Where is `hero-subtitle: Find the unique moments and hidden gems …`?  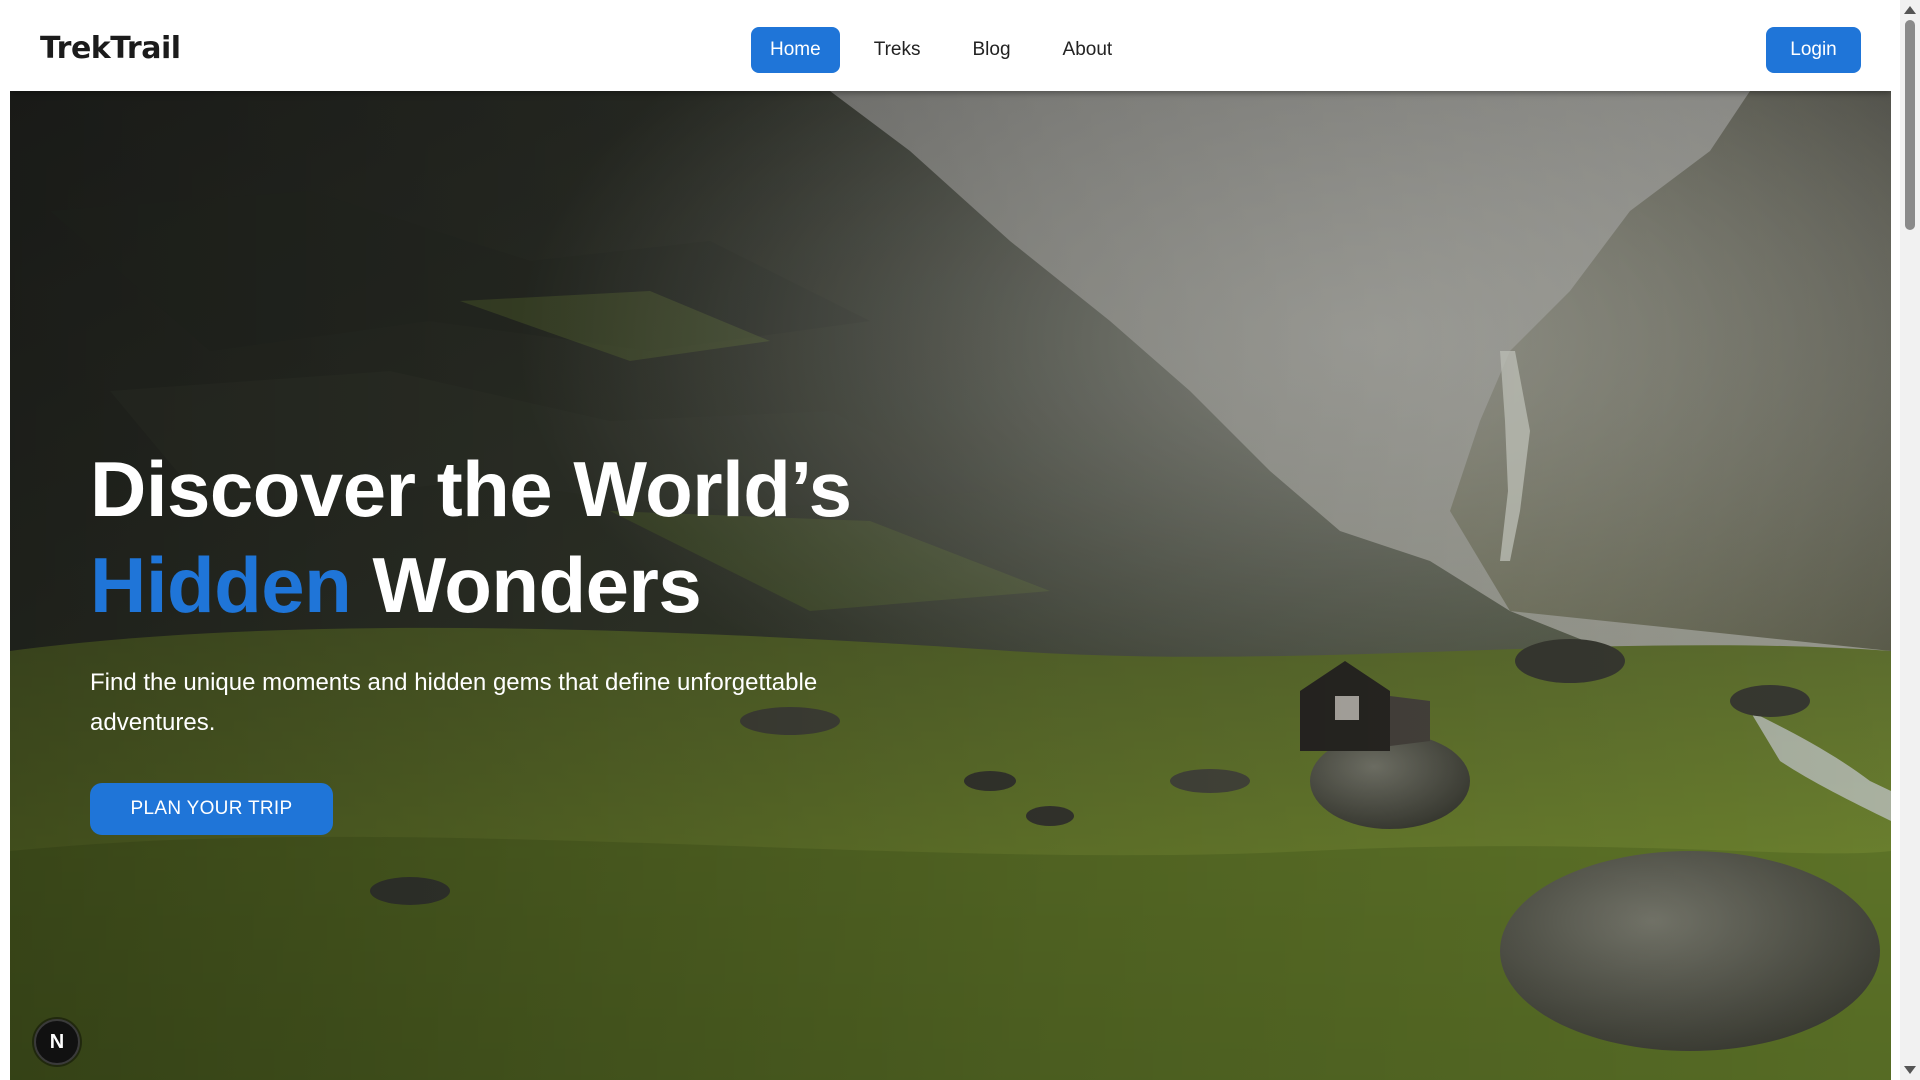
hero-subtitle: Find the unique moments and hidden gems … is located at coordinates (454, 702).